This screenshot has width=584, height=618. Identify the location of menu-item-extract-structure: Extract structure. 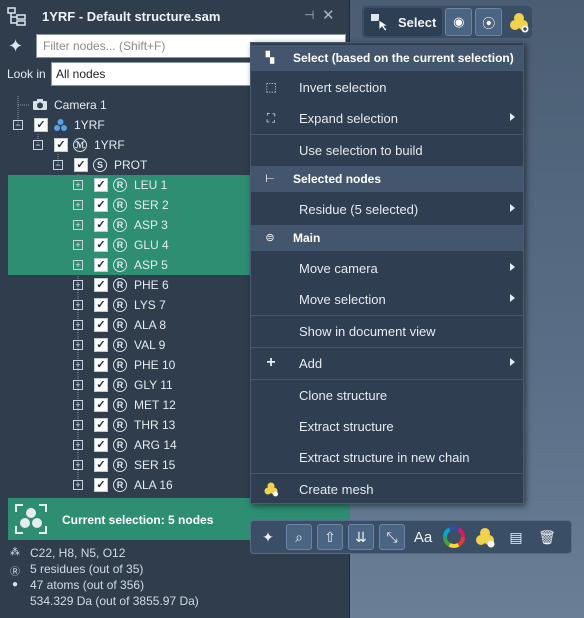
(387, 426).